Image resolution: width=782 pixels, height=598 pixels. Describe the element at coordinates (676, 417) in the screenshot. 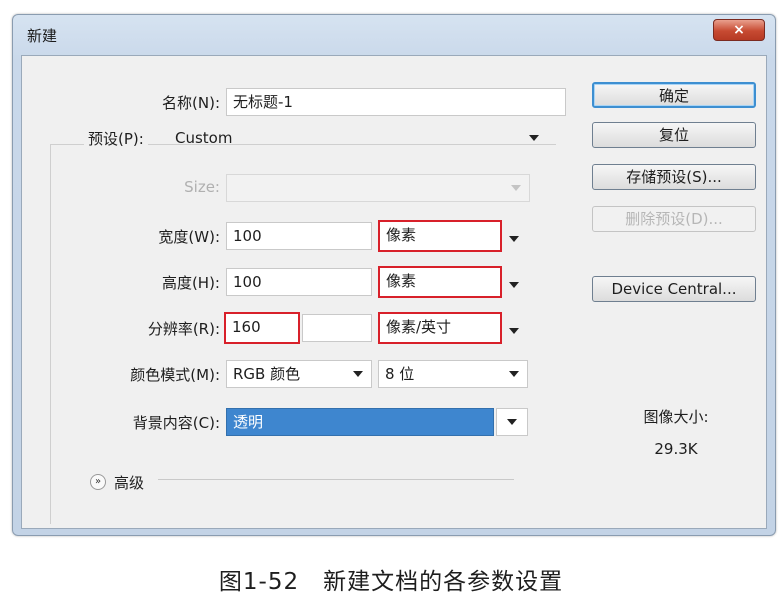

I see `image-size-label: 图像大小:` at that location.